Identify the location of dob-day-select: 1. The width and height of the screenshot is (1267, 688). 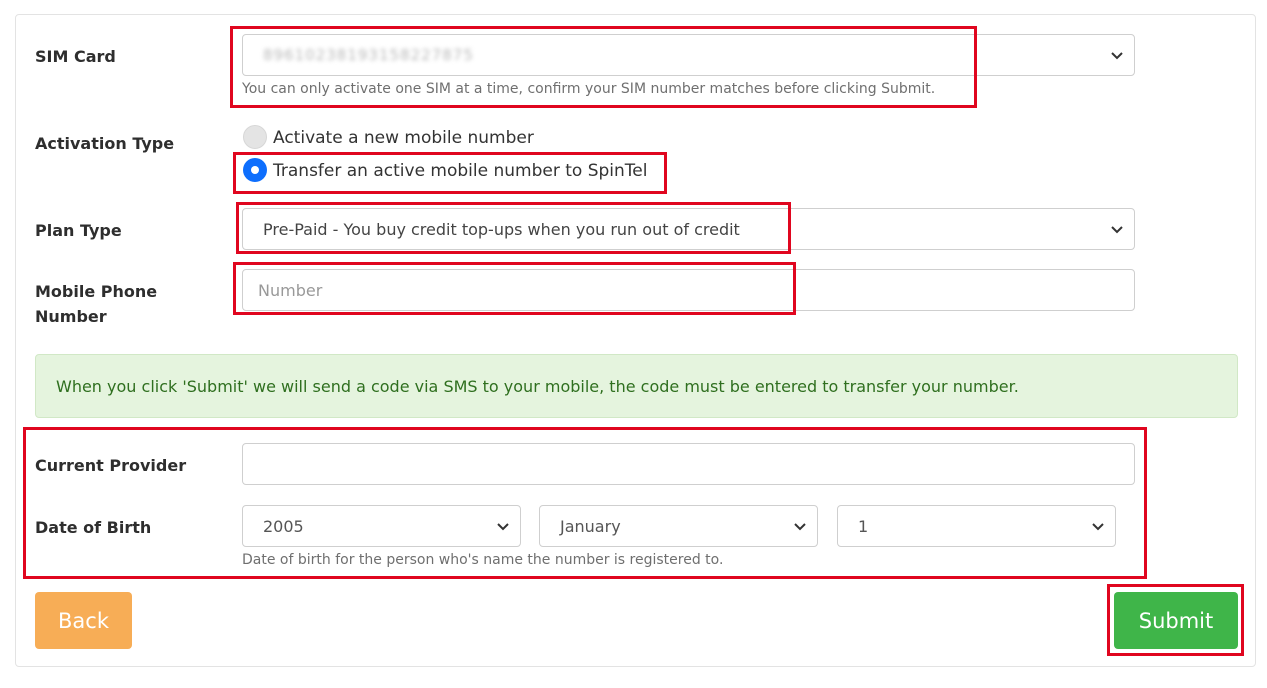
(976, 526).